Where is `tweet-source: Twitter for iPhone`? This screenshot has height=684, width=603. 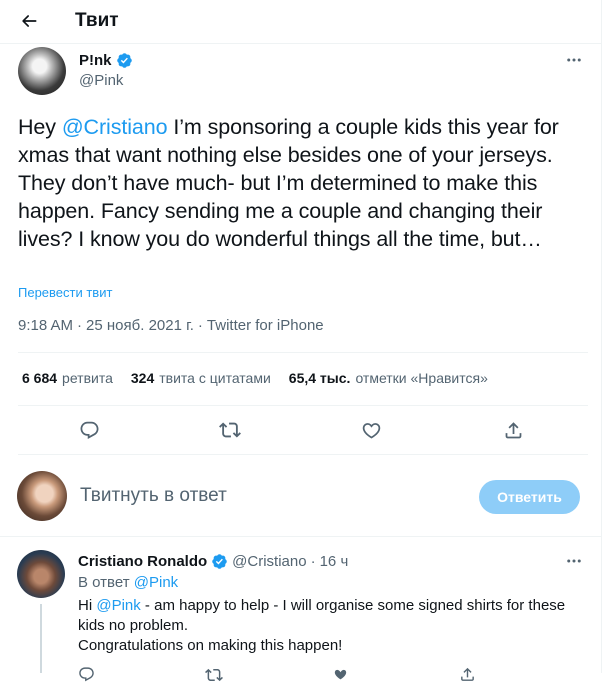
tweet-source: Twitter for iPhone is located at coordinates (265, 325).